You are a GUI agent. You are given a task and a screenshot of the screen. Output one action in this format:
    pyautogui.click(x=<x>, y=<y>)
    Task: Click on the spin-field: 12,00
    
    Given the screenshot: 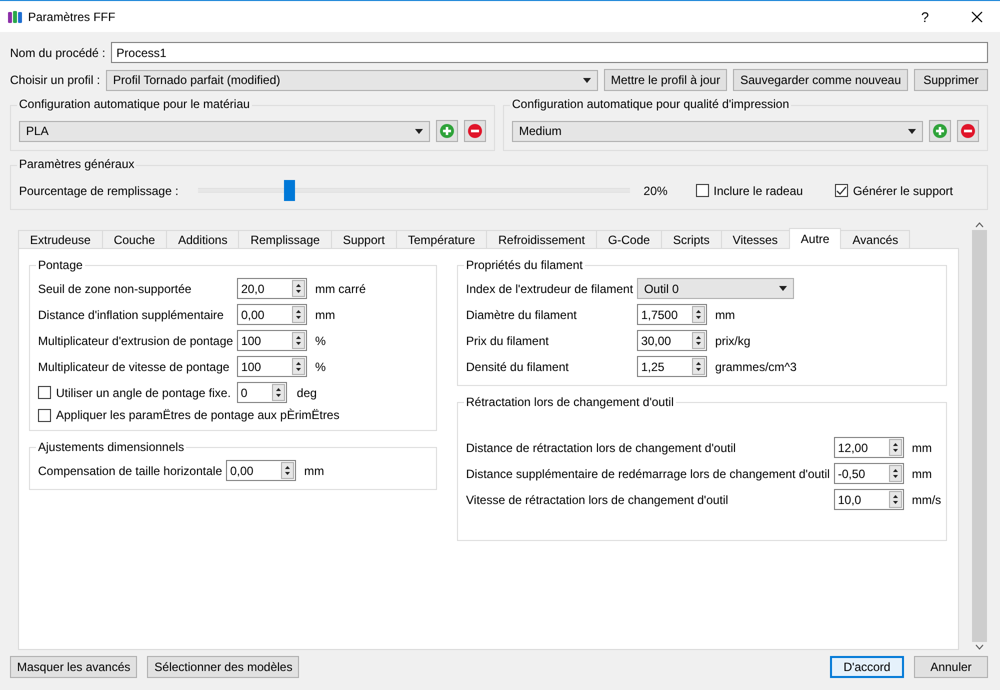 What is the action you would take?
    pyautogui.click(x=869, y=447)
    